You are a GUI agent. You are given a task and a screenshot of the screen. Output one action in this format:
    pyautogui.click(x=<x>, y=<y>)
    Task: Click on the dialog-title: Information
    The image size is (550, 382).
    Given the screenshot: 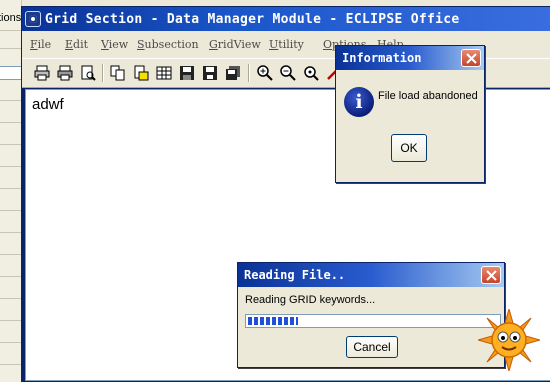 What is the action you would take?
    pyautogui.click(x=382, y=58)
    